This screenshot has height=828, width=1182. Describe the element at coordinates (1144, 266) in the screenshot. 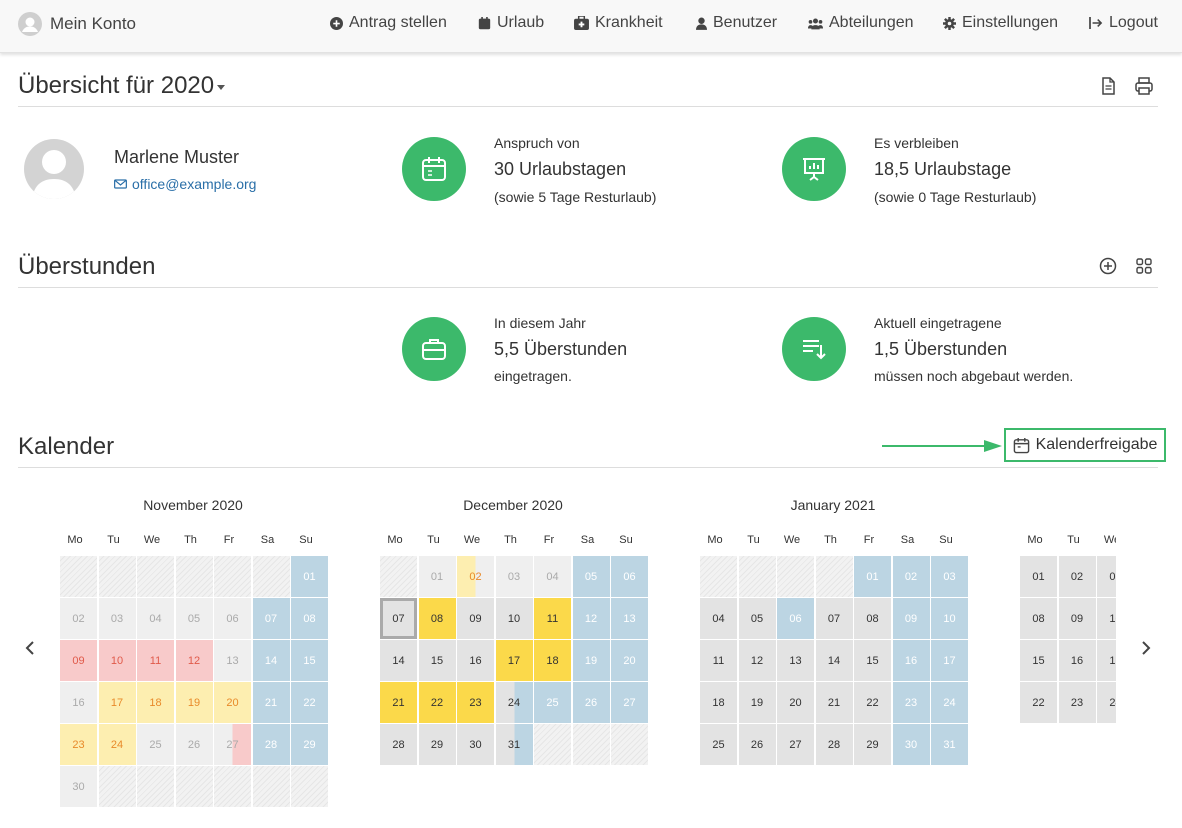

I see `grid-icon` at that location.